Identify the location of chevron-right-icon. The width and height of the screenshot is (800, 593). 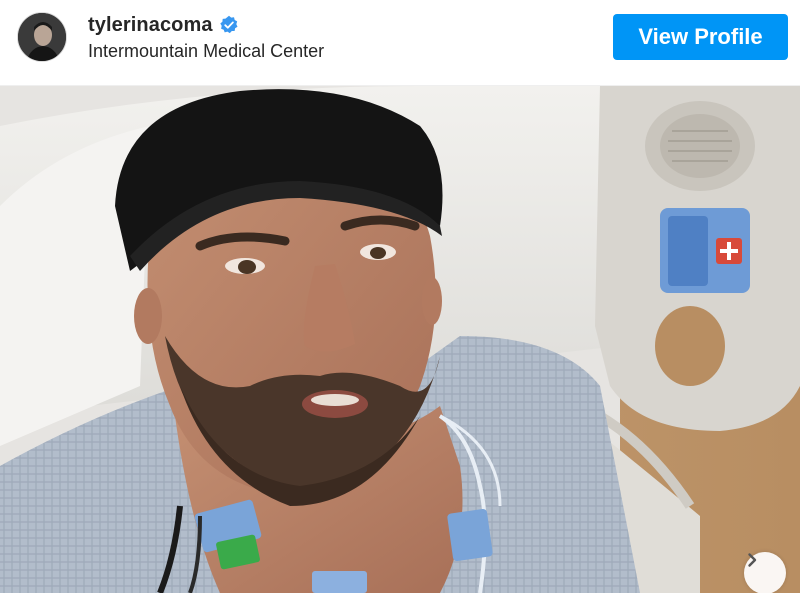
(752, 560).